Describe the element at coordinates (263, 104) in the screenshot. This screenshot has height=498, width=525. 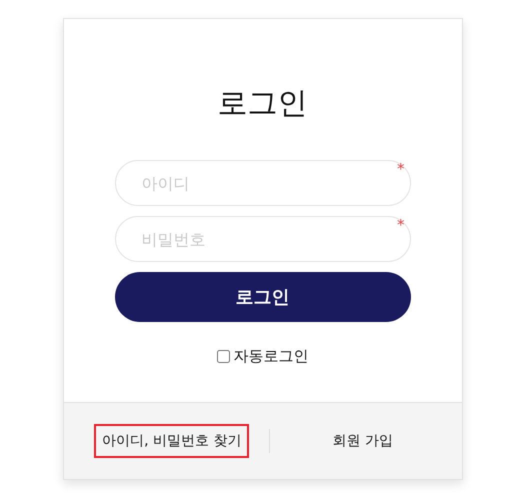
I see `login-title: 로그인` at that location.